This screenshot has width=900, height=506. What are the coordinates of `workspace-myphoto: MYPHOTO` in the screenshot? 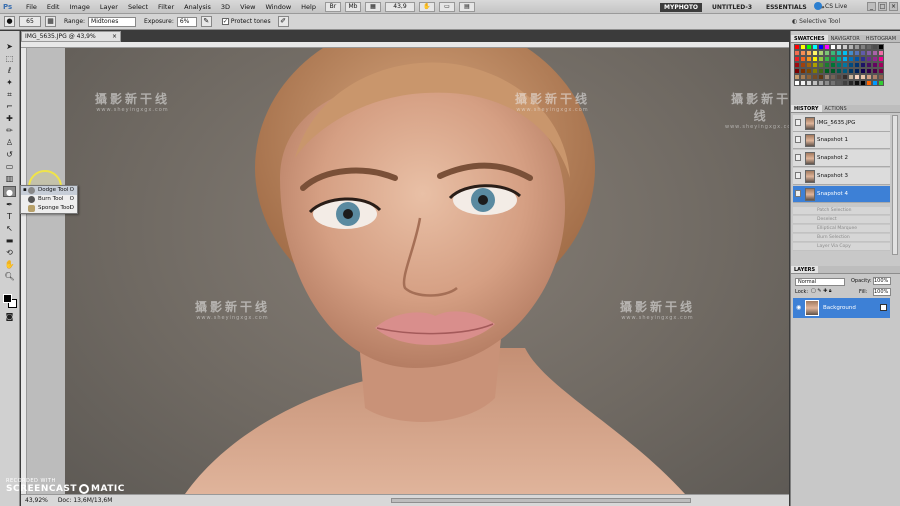 It's located at (681, 7).